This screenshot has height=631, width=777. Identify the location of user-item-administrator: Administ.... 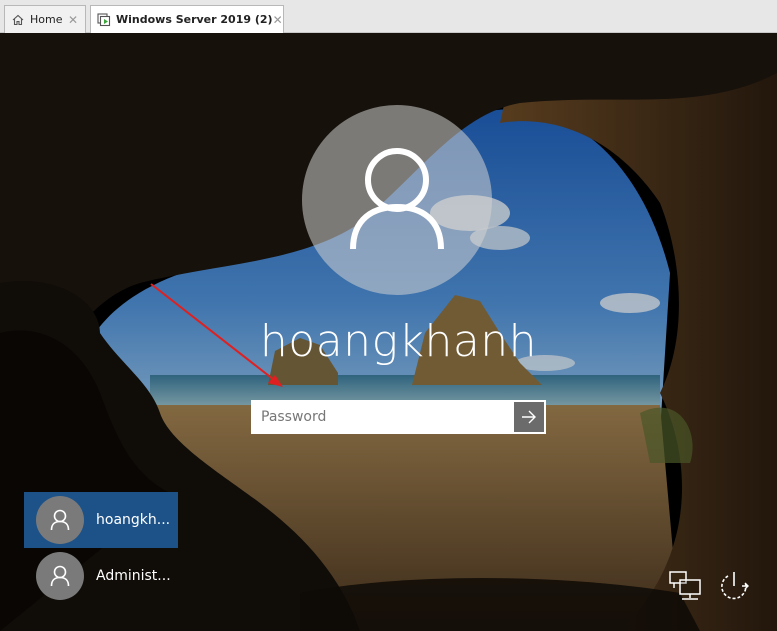
(101, 576).